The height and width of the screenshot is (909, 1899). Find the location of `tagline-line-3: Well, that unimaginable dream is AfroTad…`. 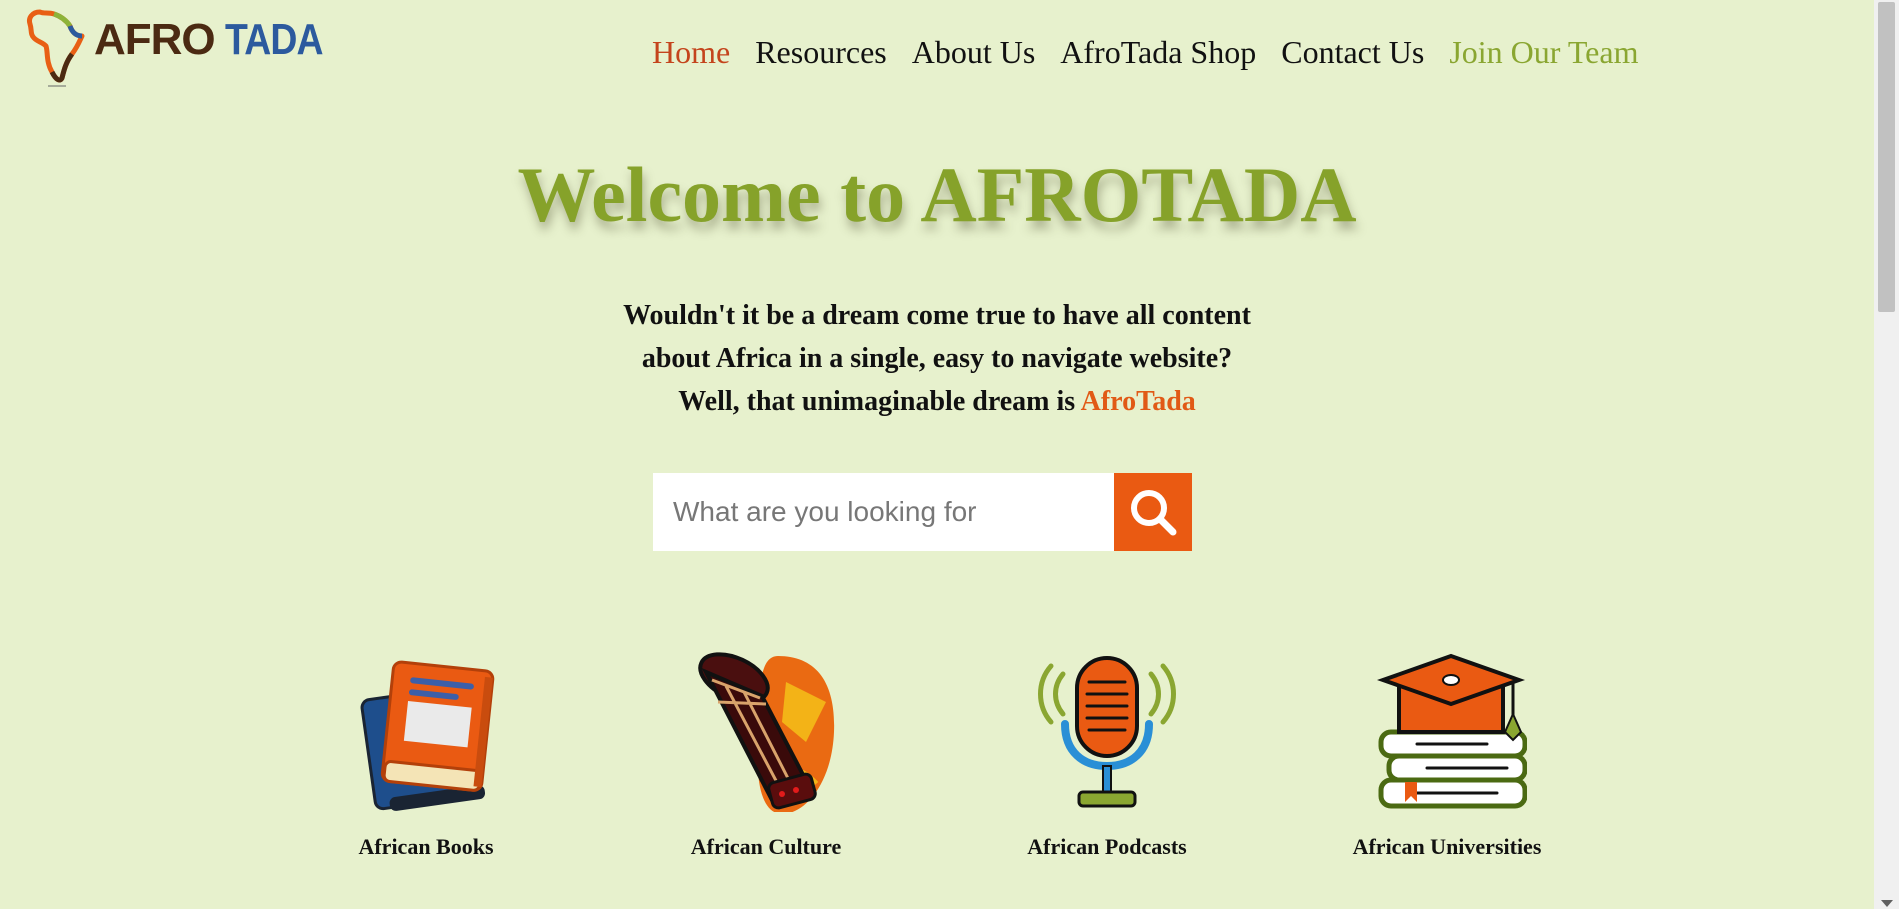

tagline-line-3: Well, that unimaginable dream is AfroTad… is located at coordinates (937, 401).